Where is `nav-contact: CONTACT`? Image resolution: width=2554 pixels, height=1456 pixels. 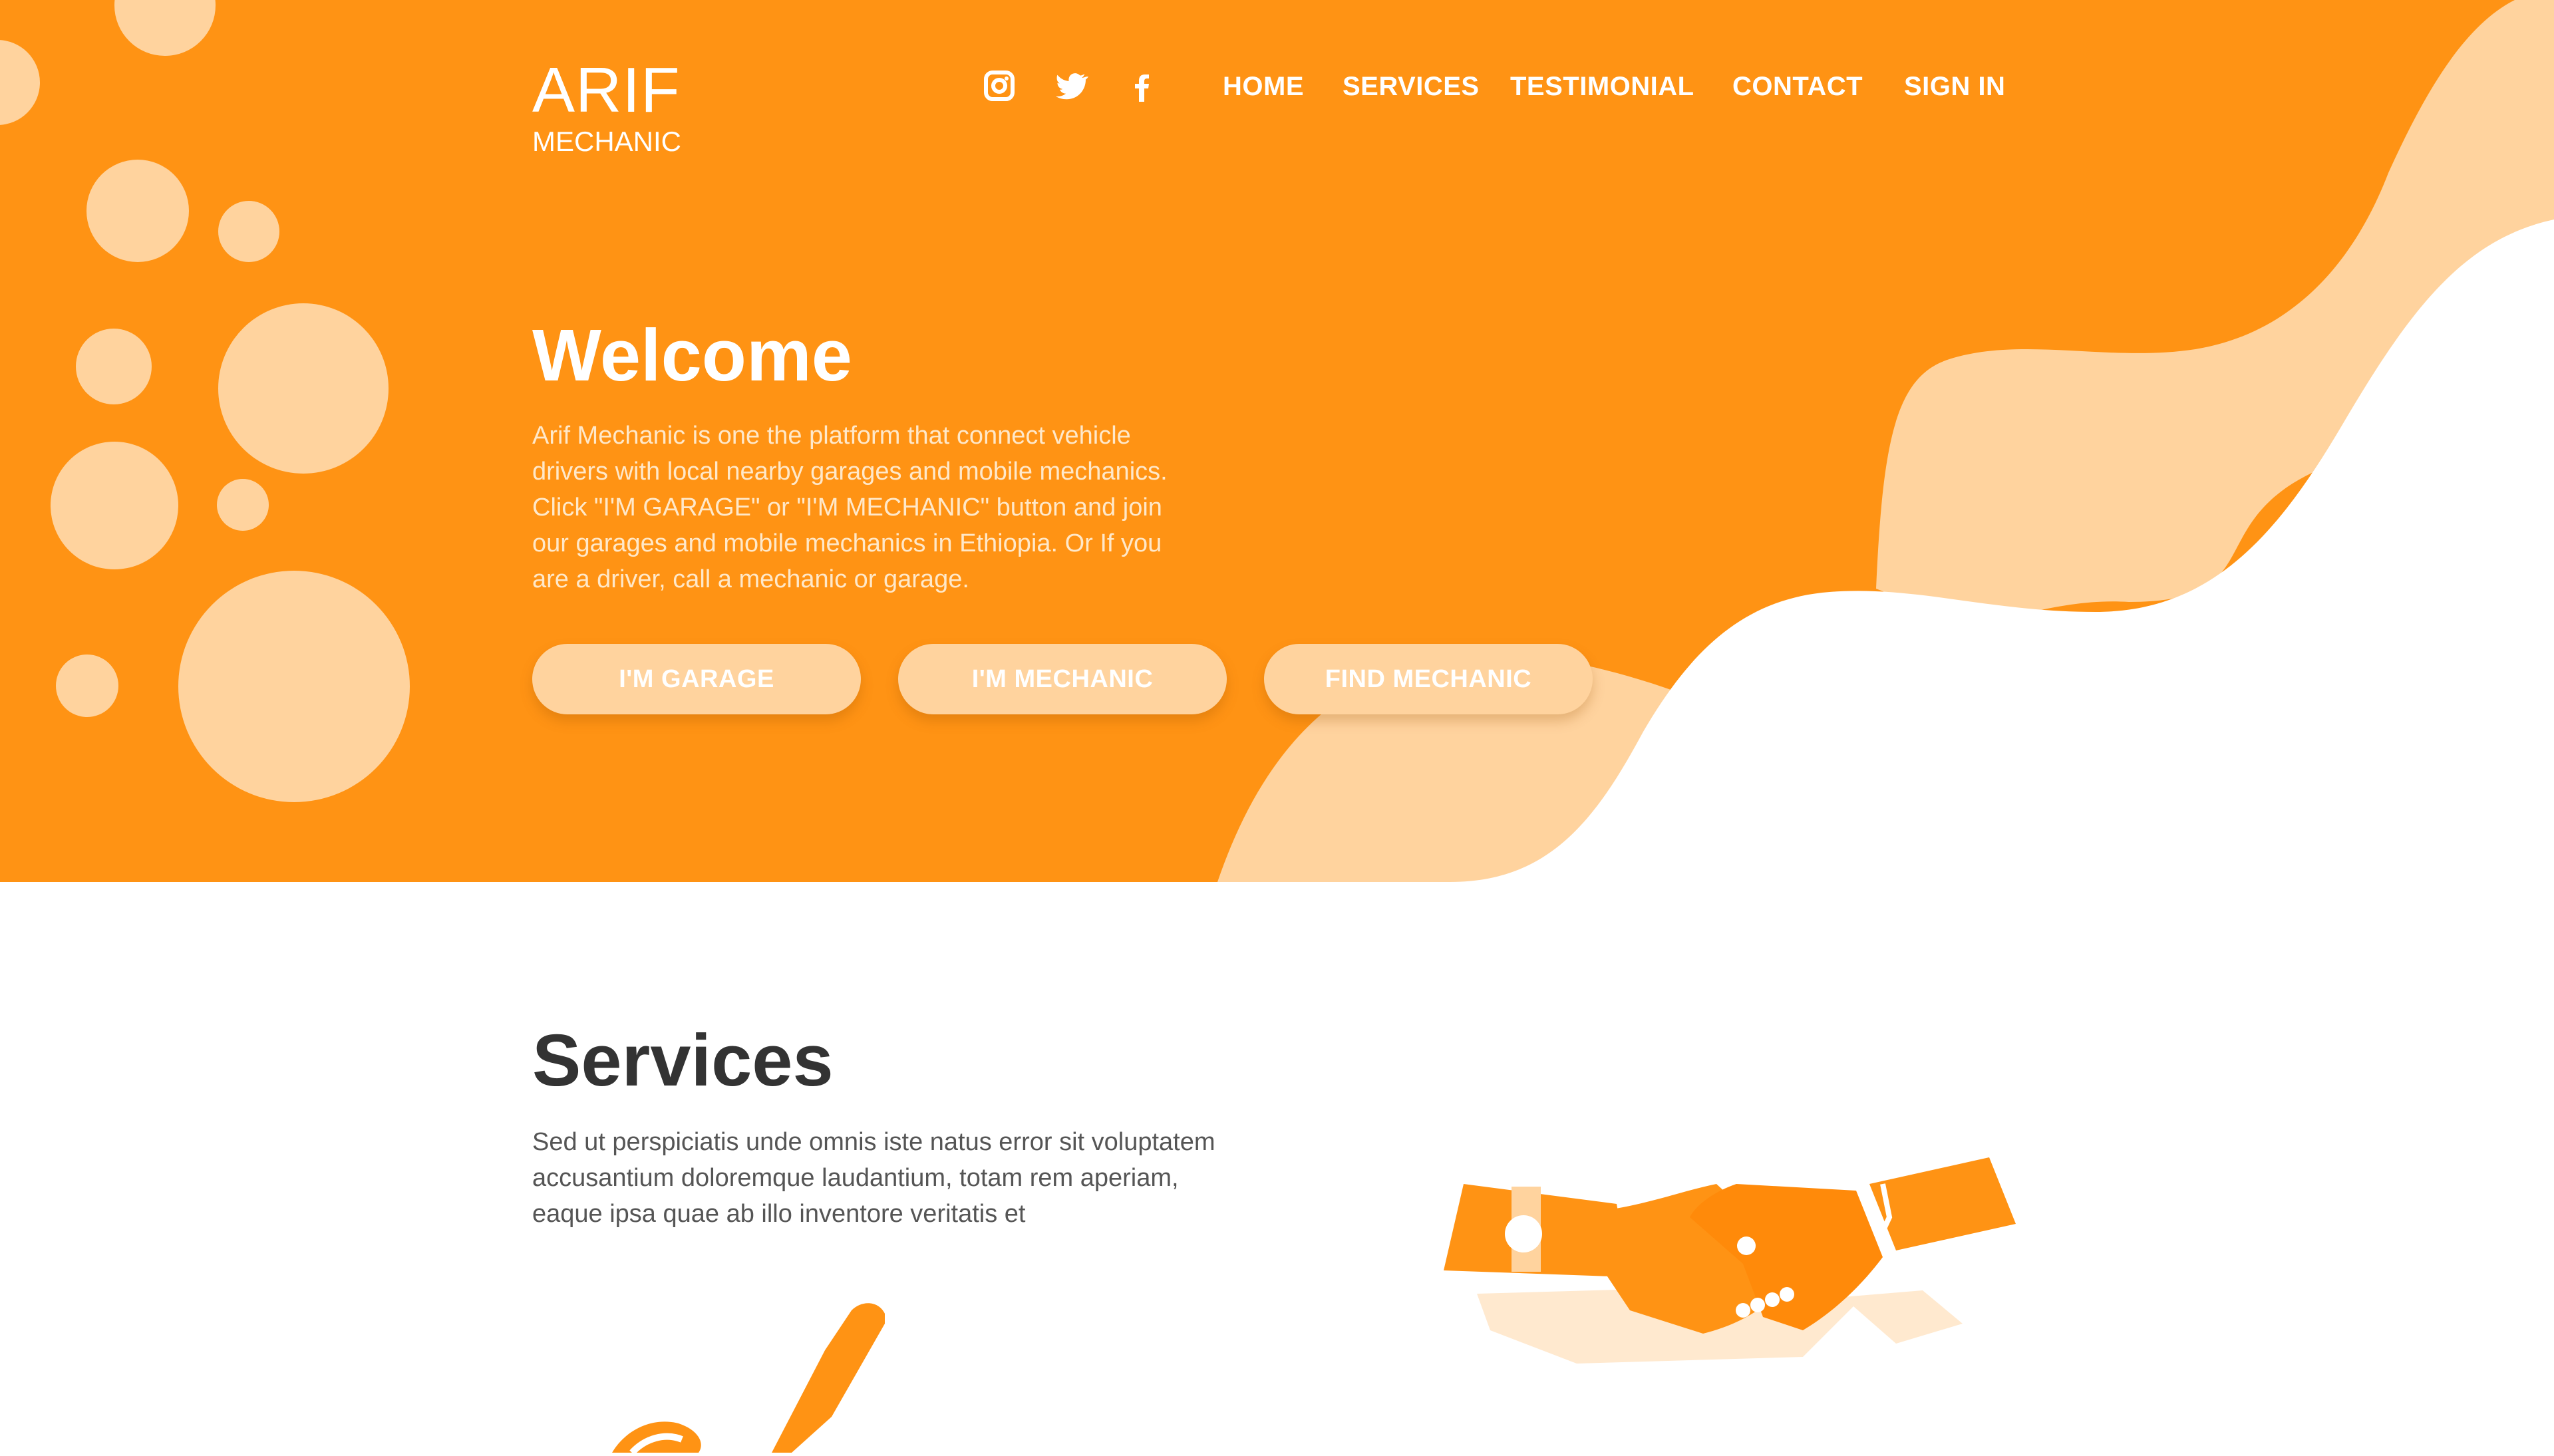
nav-contact: CONTACT is located at coordinates (1797, 87).